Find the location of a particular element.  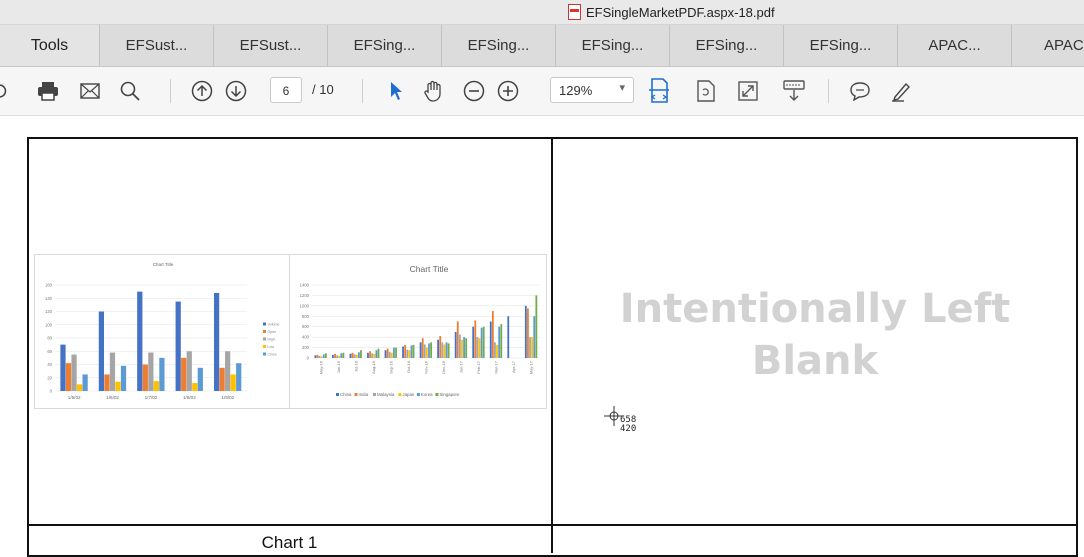

y-tick-label: 400 is located at coordinates (306, 337).